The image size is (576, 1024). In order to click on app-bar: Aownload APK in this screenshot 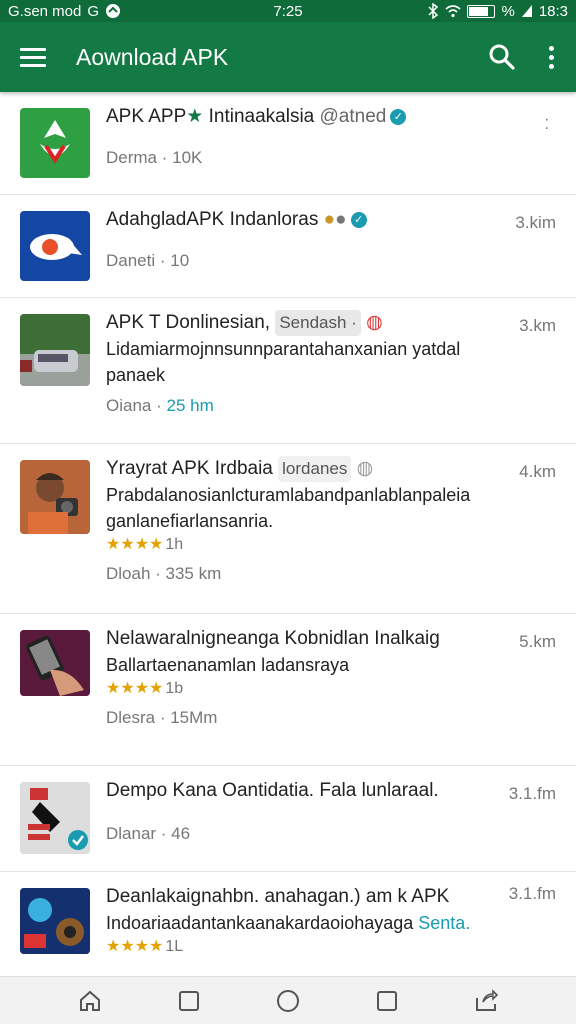, I will do `click(288, 57)`.